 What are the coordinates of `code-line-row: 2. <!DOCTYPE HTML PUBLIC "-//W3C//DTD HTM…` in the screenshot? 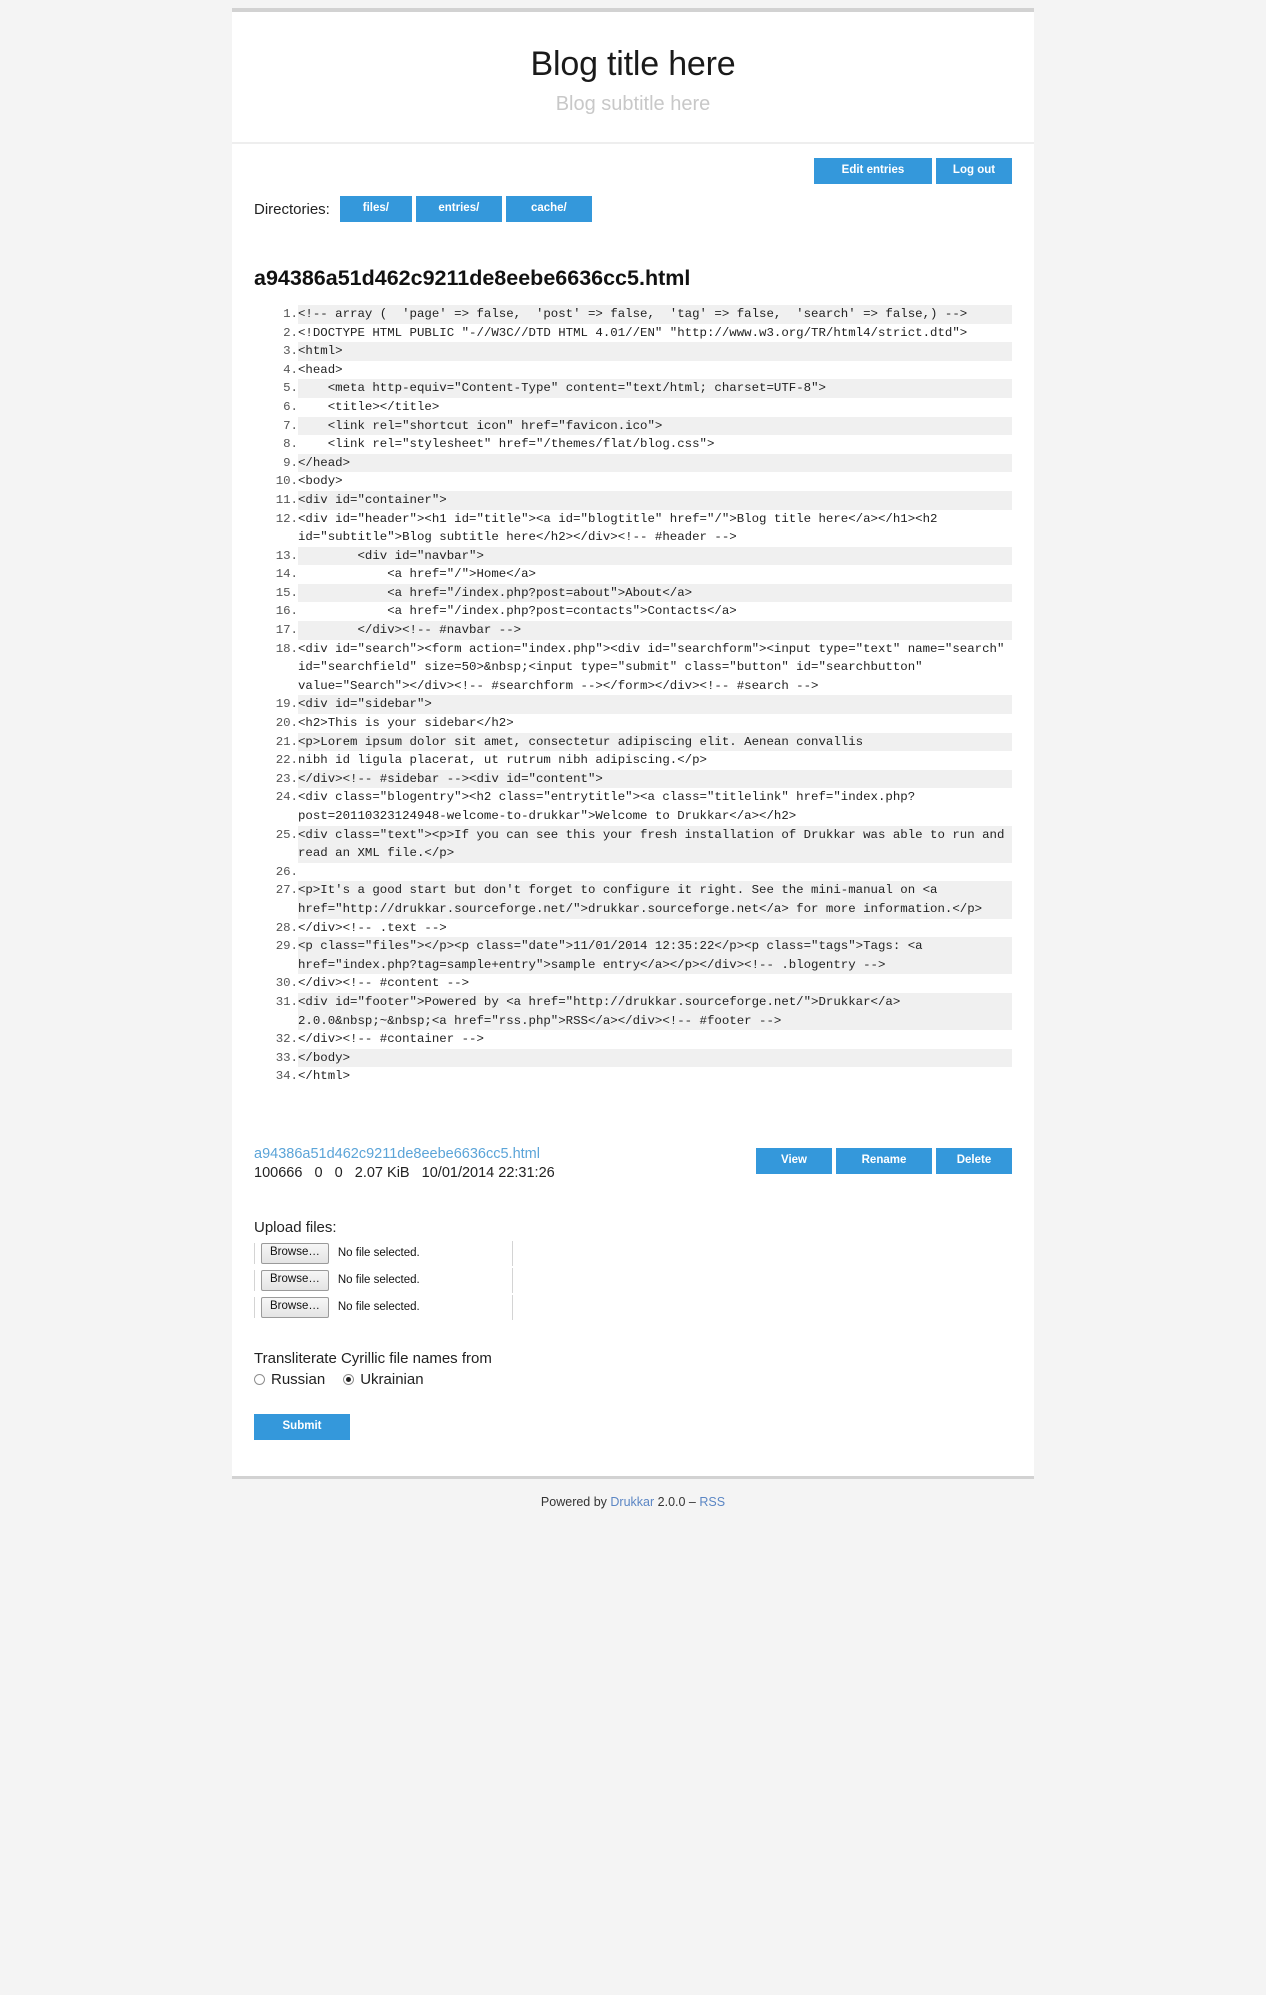 It's located at (633, 333).